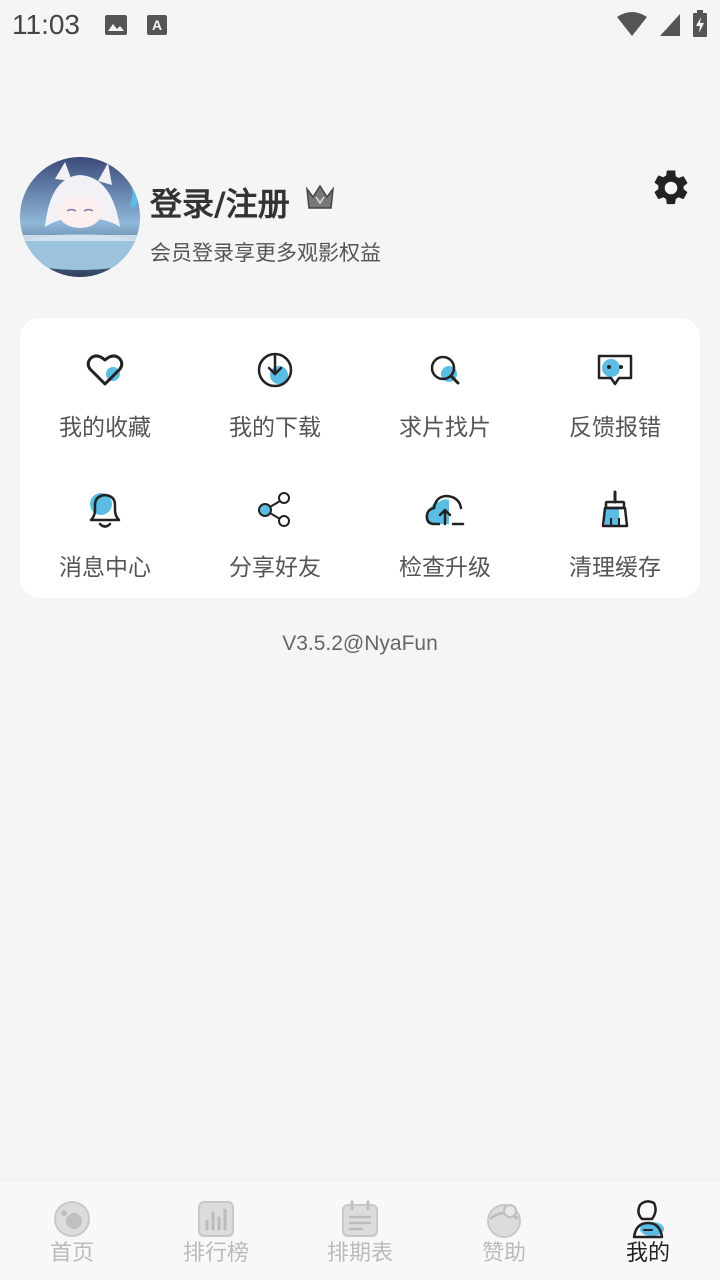 The height and width of the screenshot is (1280, 720). What do you see at coordinates (615, 568) in the screenshot?
I see `grid-label: 清理缓存` at bounding box center [615, 568].